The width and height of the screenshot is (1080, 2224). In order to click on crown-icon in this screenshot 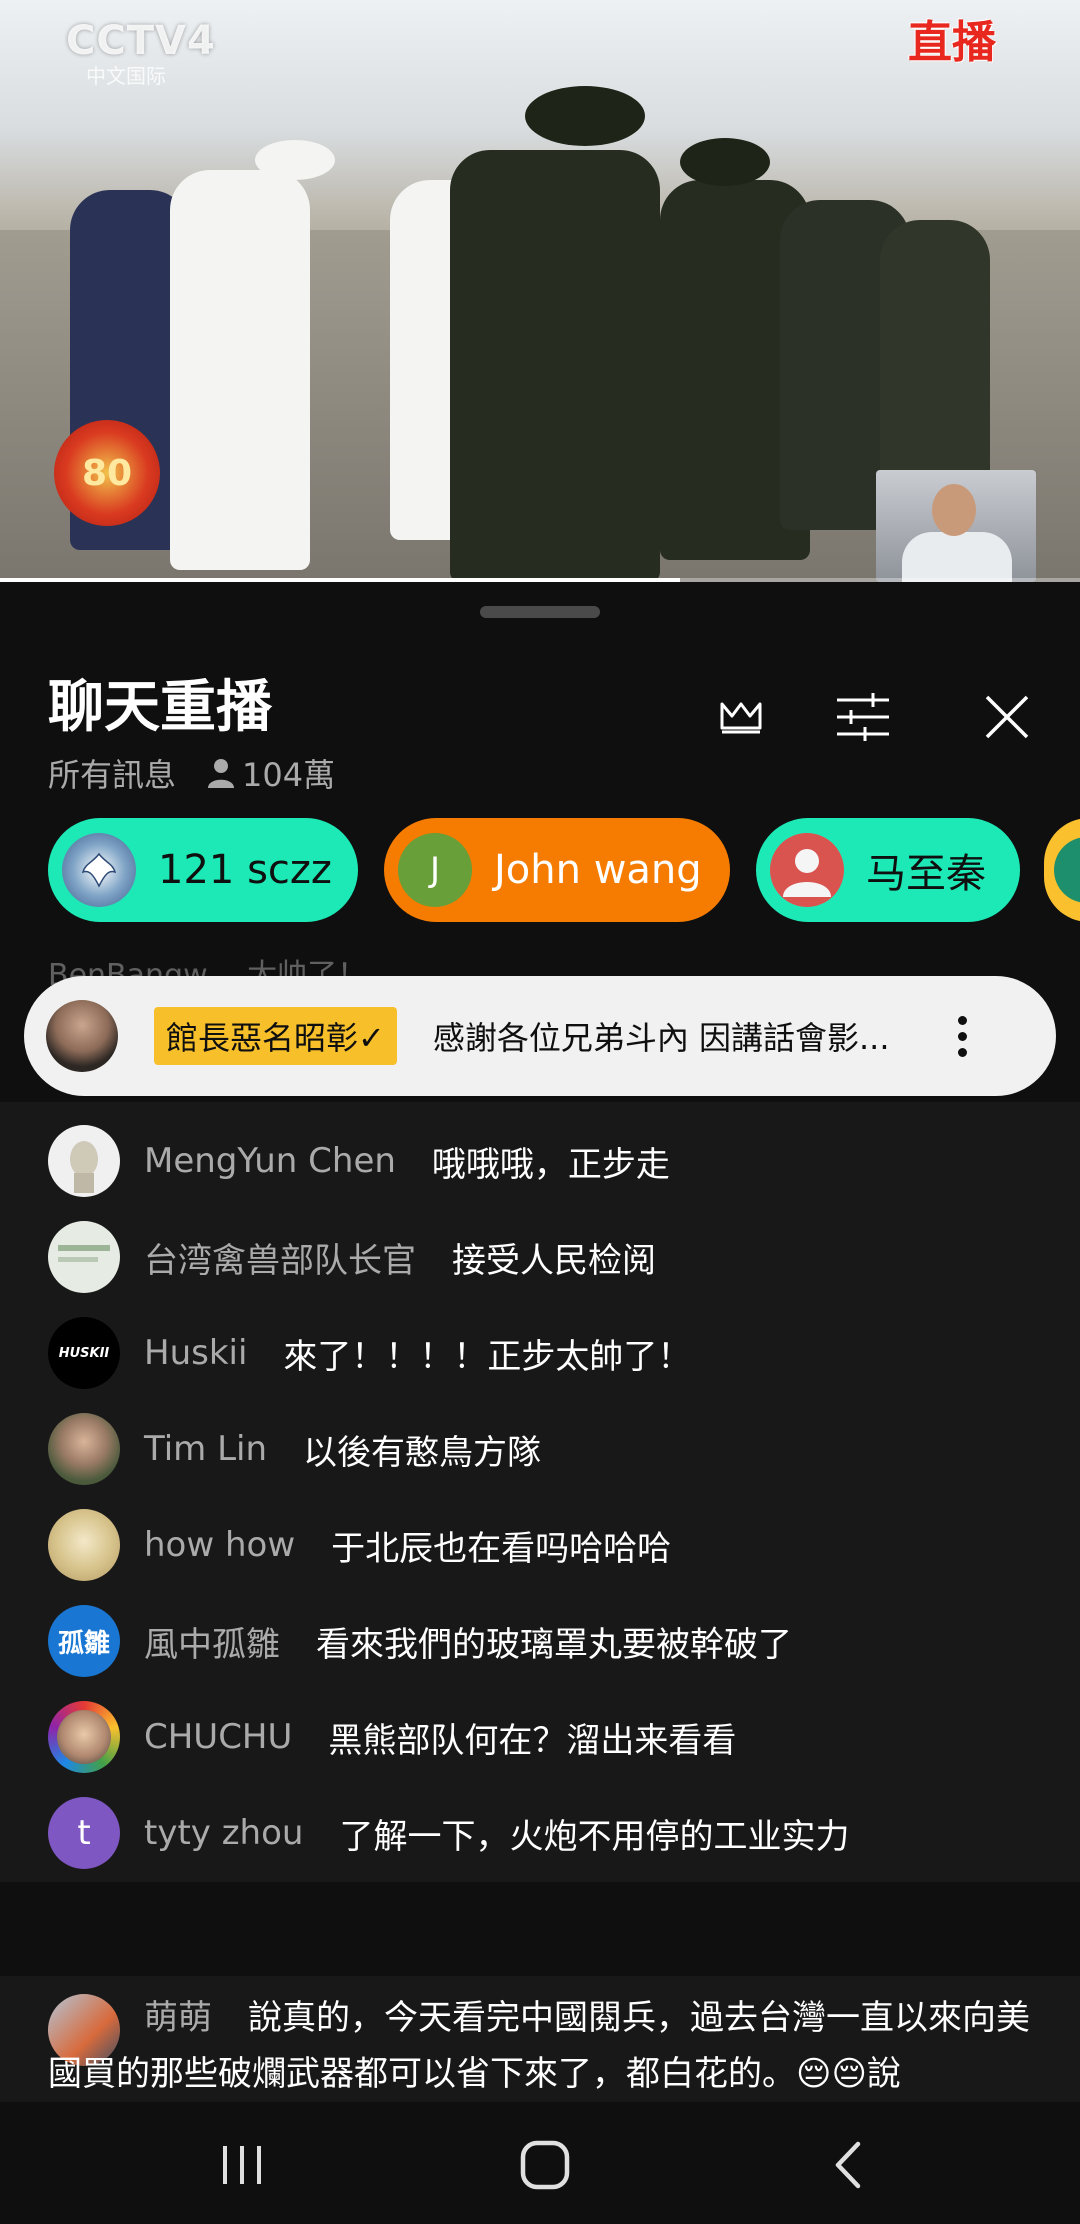, I will do `click(741, 718)`.